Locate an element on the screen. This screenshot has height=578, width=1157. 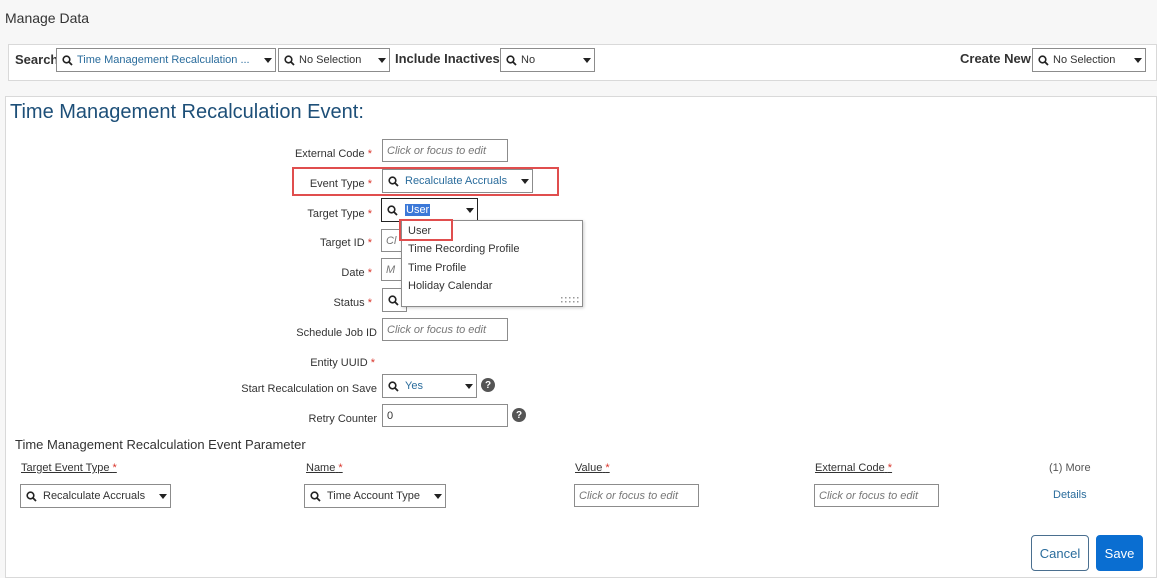
event-type-select: Recalculate Accruals is located at coordinates (457, 181).